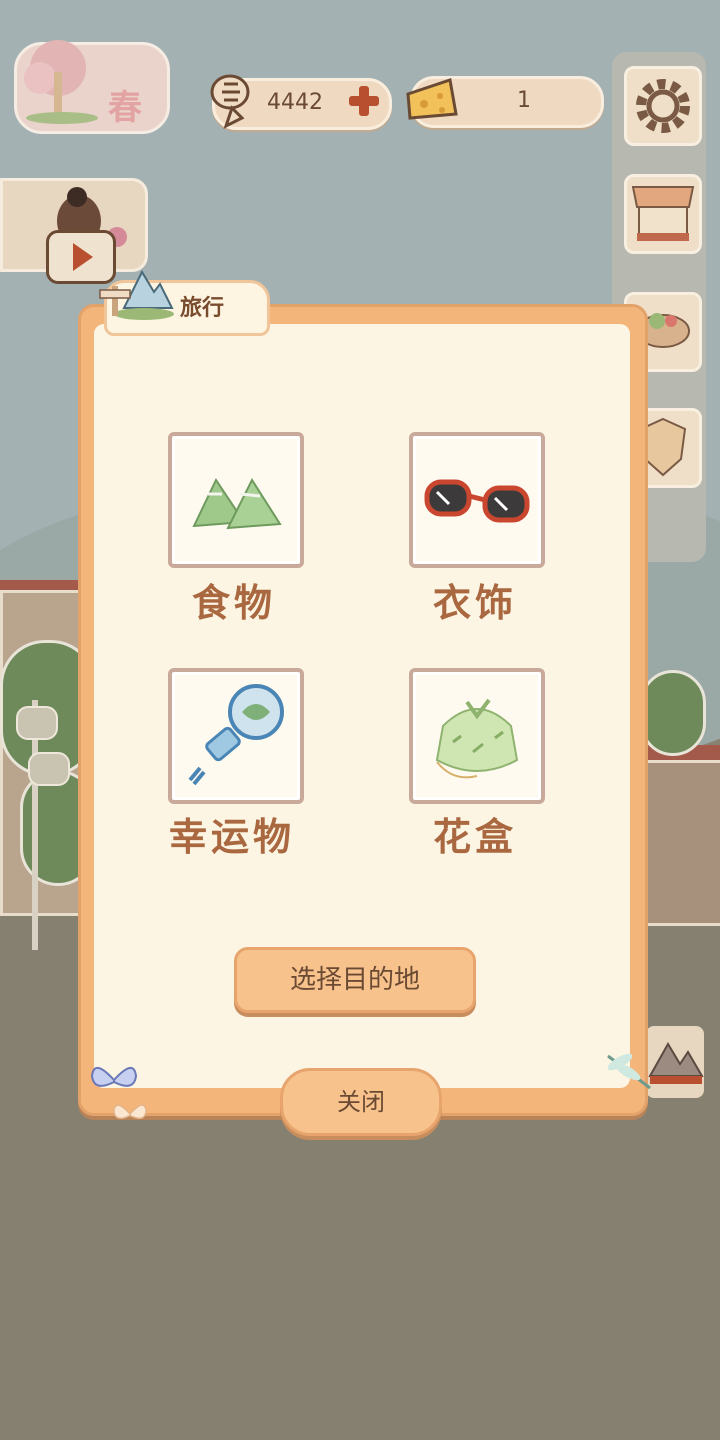 Image resolution: width=720 pixels, height=1440 pixels. Describe the element at coordinates (680, 843) in the screenshot. I see `house-right` at that location.